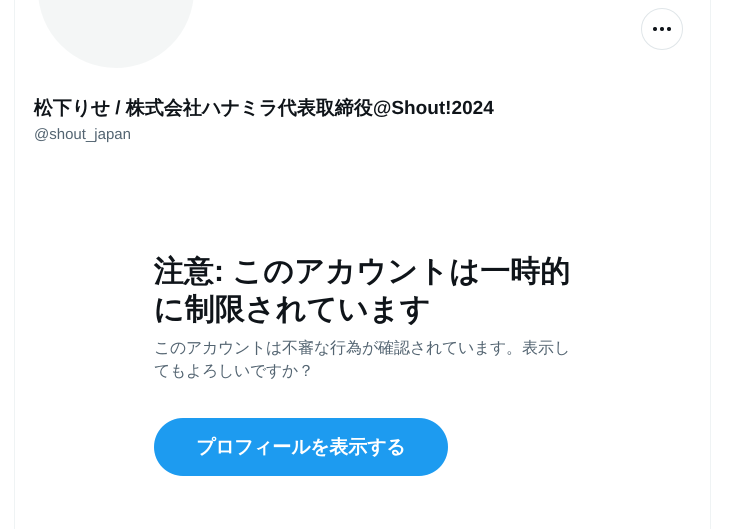 This screenshot has height=529, width=730. Describe the element at coordinates (363, 291) in the screenshot. I see `warning-title: 注意: このアカウントは一時的に制限されています` at that location.